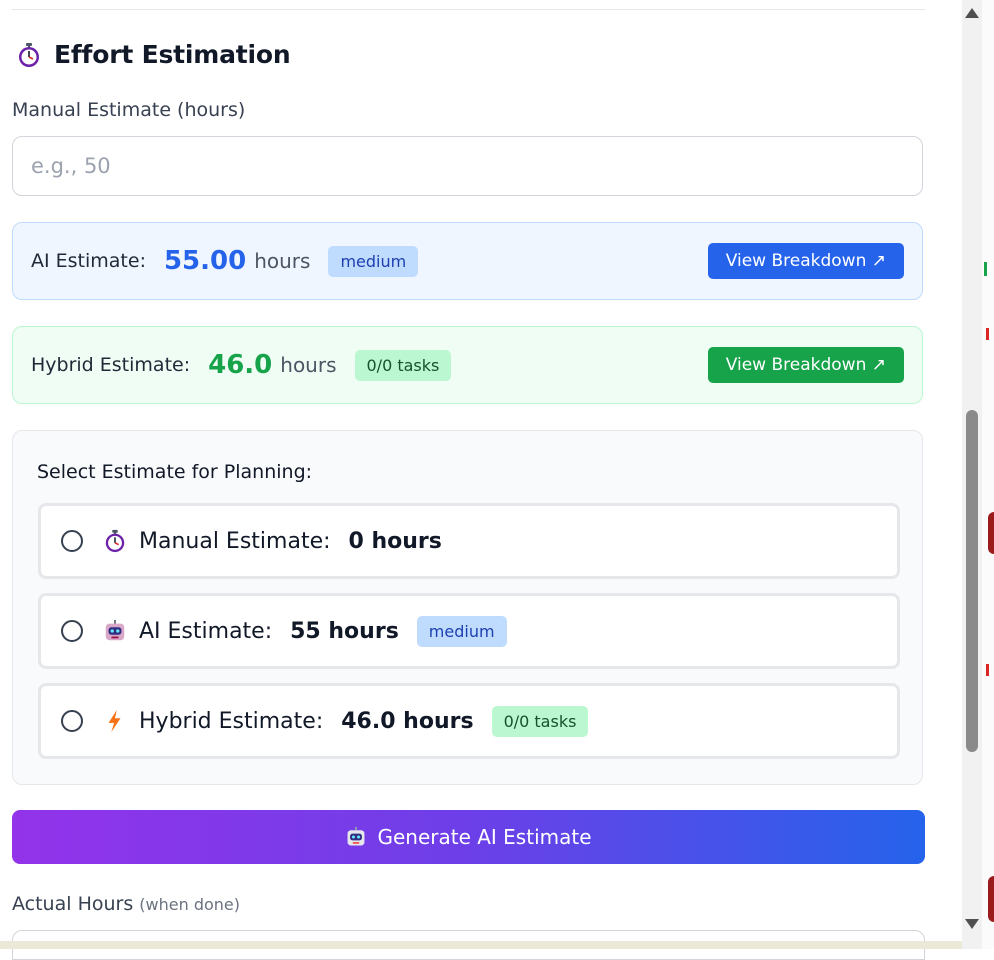 The image size is (994, 960). I want to click on option-ai-estimate: AI Estimate: 55 hours medium, so click(469, 631).